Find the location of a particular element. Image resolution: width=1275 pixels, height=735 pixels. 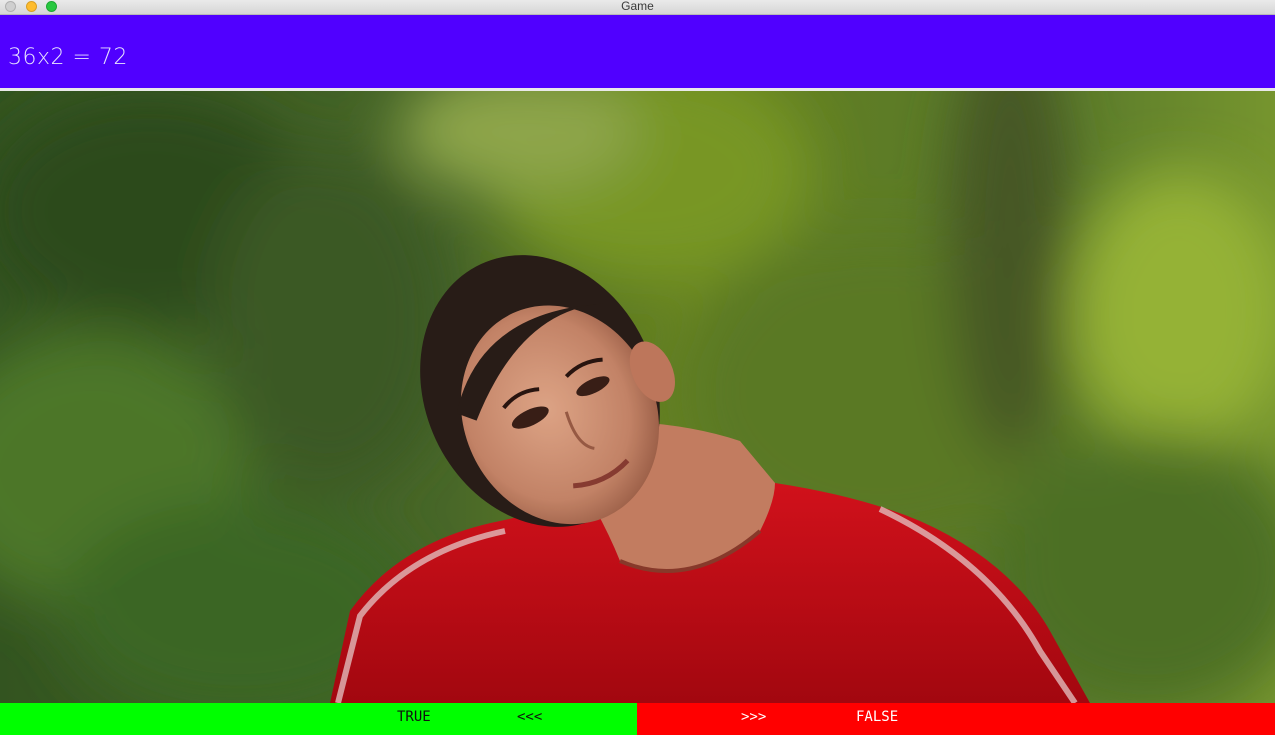

false-answer-button: >>> FALSE is located at coordinates (956, 719).